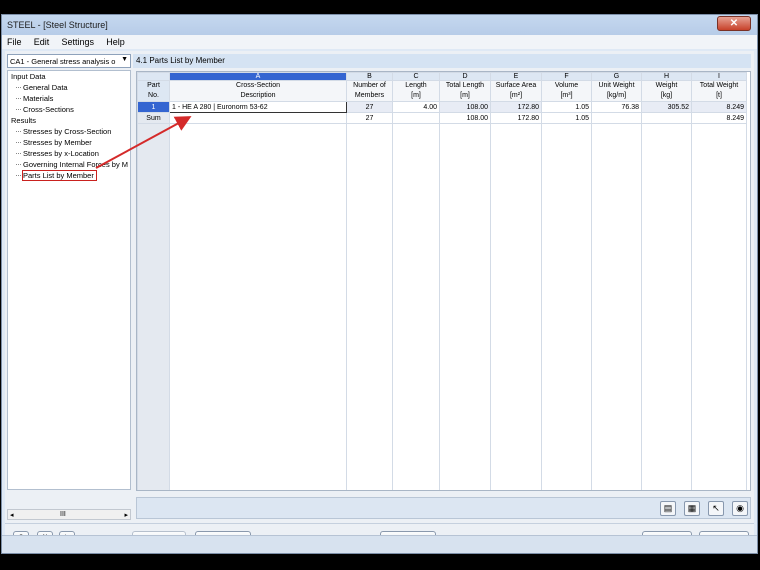 The height and width of the screenshot is (570, 760). What do you see at coordinates (153, 76) in the screenshot?
I see `corner-cell` at bounding box center [153, 76].